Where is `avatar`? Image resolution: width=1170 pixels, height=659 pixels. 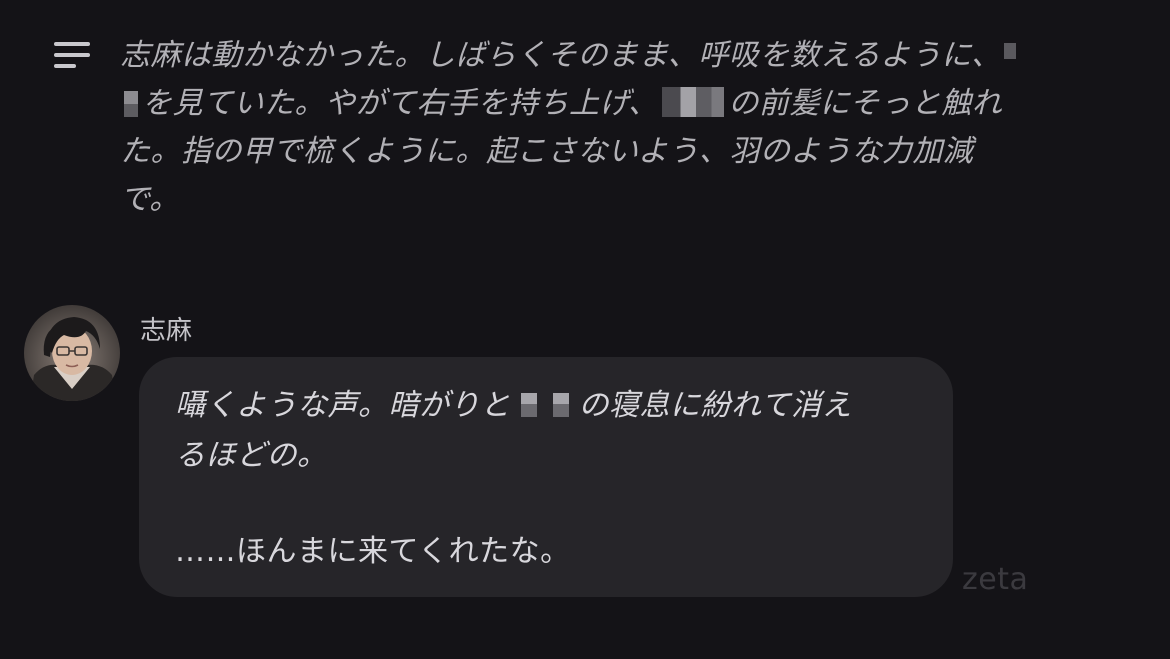 avatar is located at coordinates (72, 353).